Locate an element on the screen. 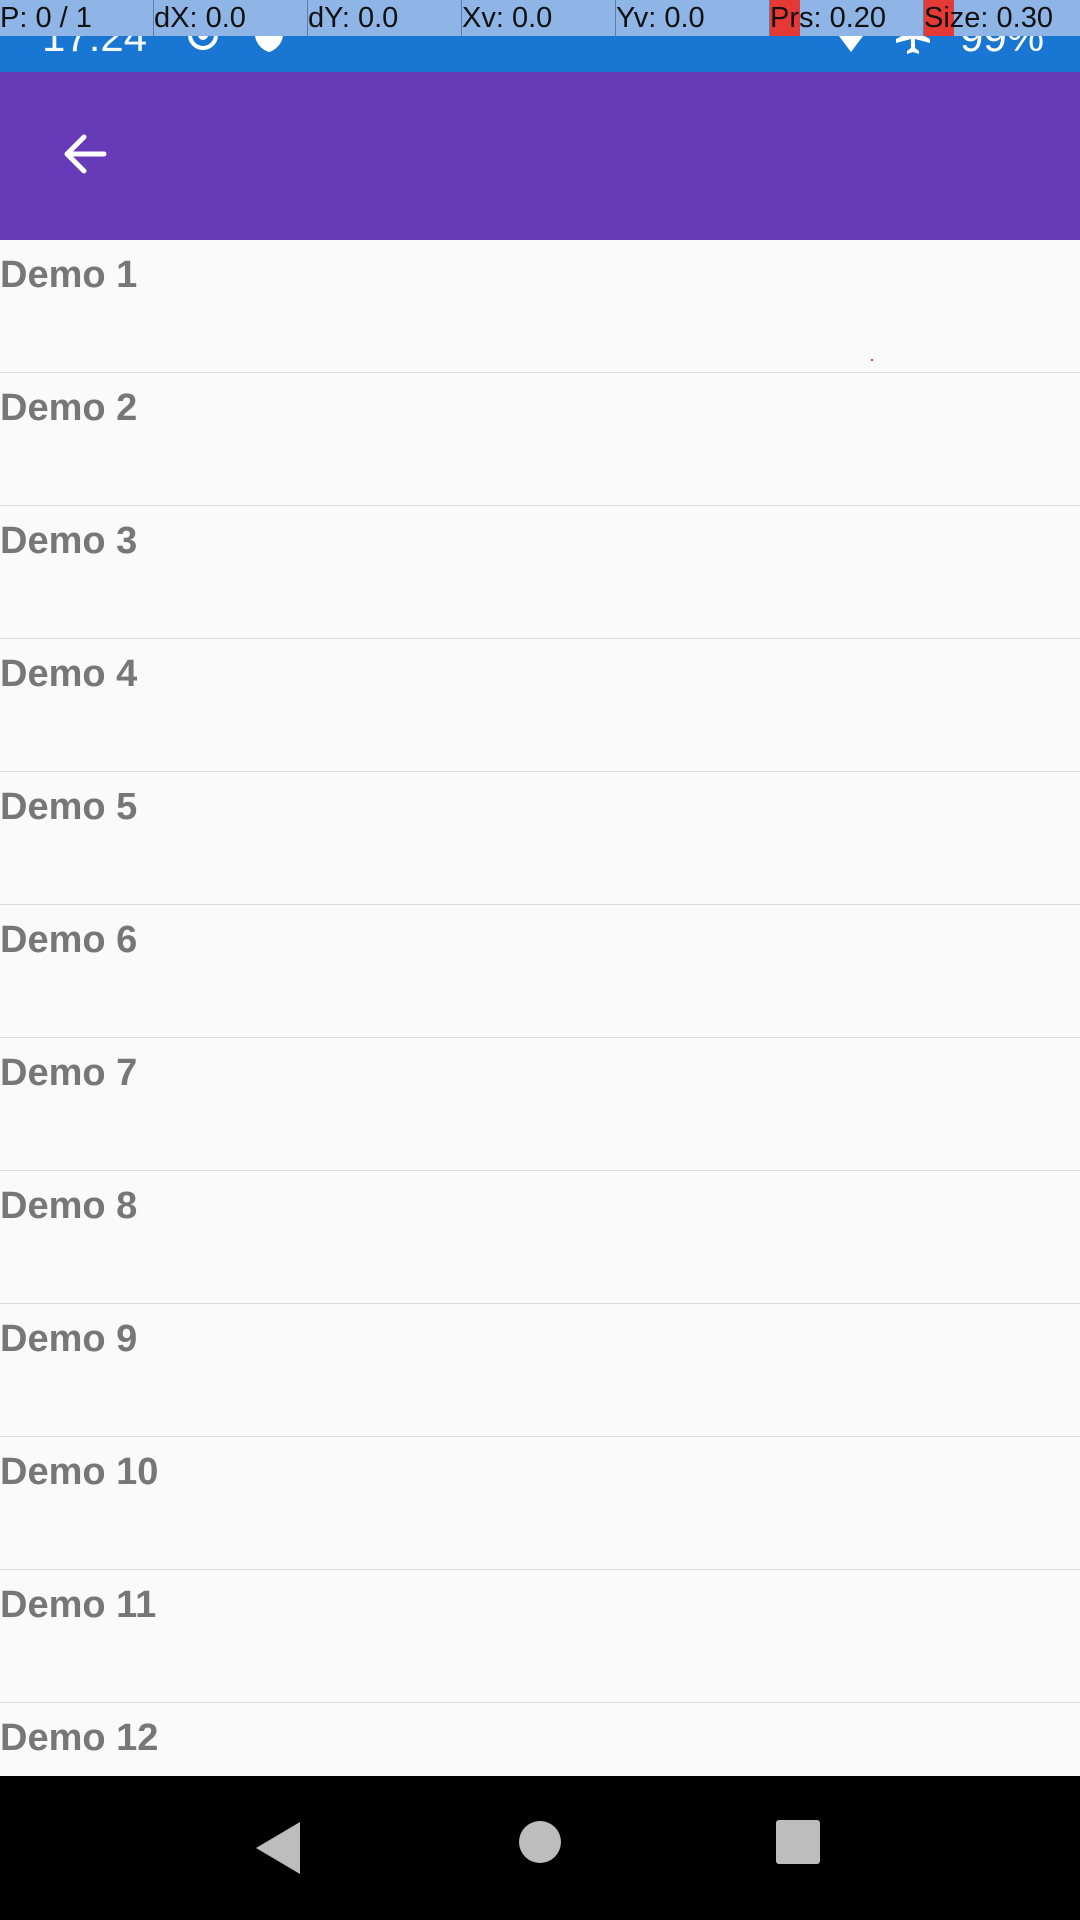  overlay-yv-value: Yv: 0.0 is located at coordinates (660, 18).